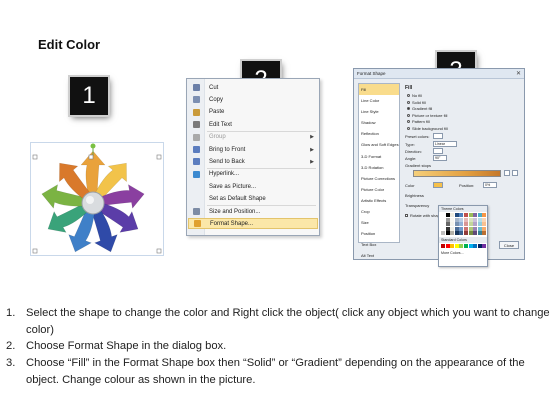  I want to click on pinwheel-arrows-shape, so click(98, 200).